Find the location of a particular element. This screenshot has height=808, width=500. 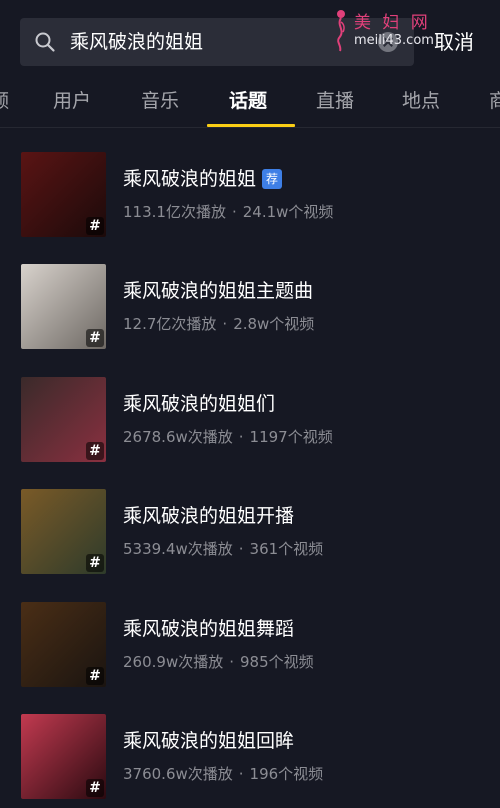

topic-stats: 3760.6w次播放 · 196个视频 is located at coordinates (223, 774).